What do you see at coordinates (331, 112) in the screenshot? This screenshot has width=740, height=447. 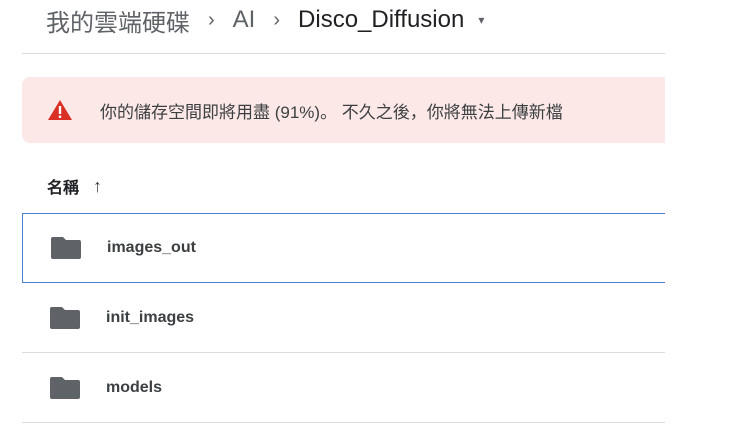 I see `banner-message: 你的儲存空間即將用盡 (91%)。 不久之後，你將無法上傳新檔` at bounding box center [331, 112].